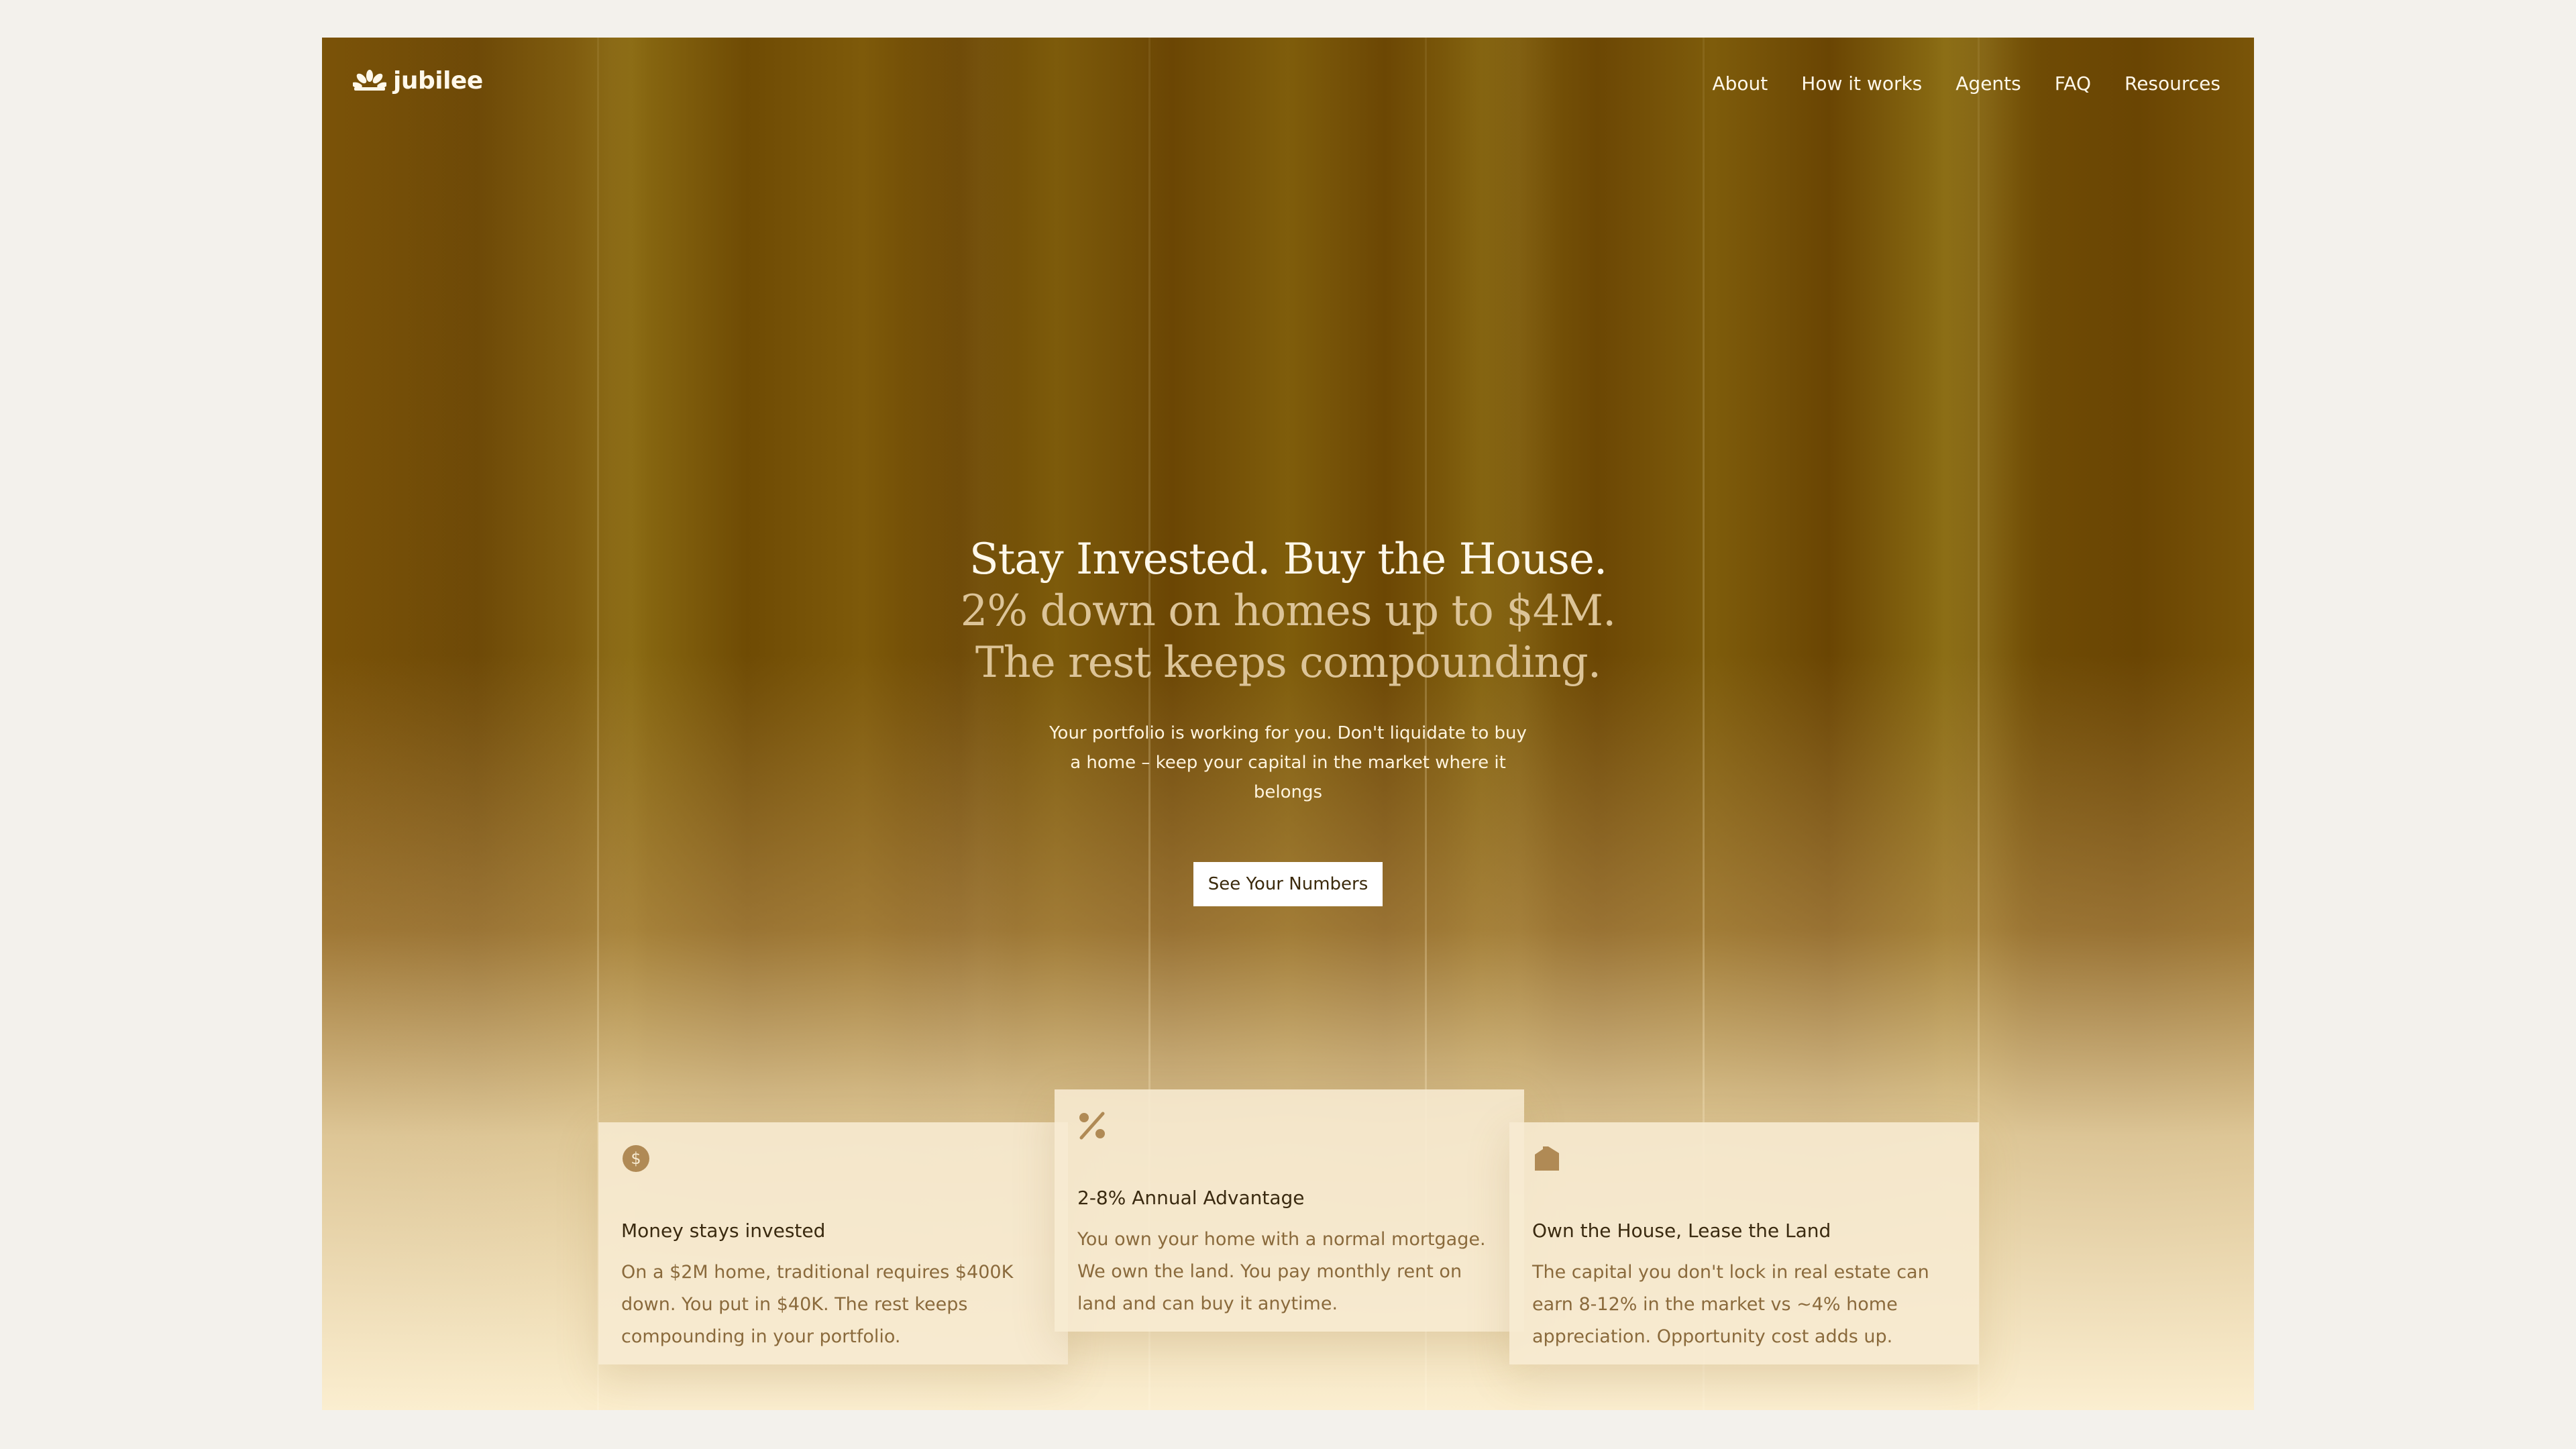 The image size is (2576, 1449). I want to click on dollar-coin-icon: $, so click(636, 1158).